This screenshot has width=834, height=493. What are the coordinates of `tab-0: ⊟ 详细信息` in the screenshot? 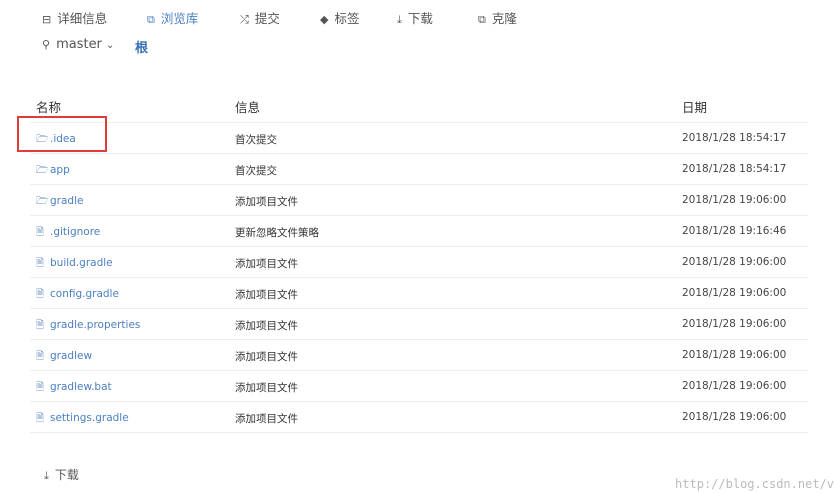 It's located at (74, 17).